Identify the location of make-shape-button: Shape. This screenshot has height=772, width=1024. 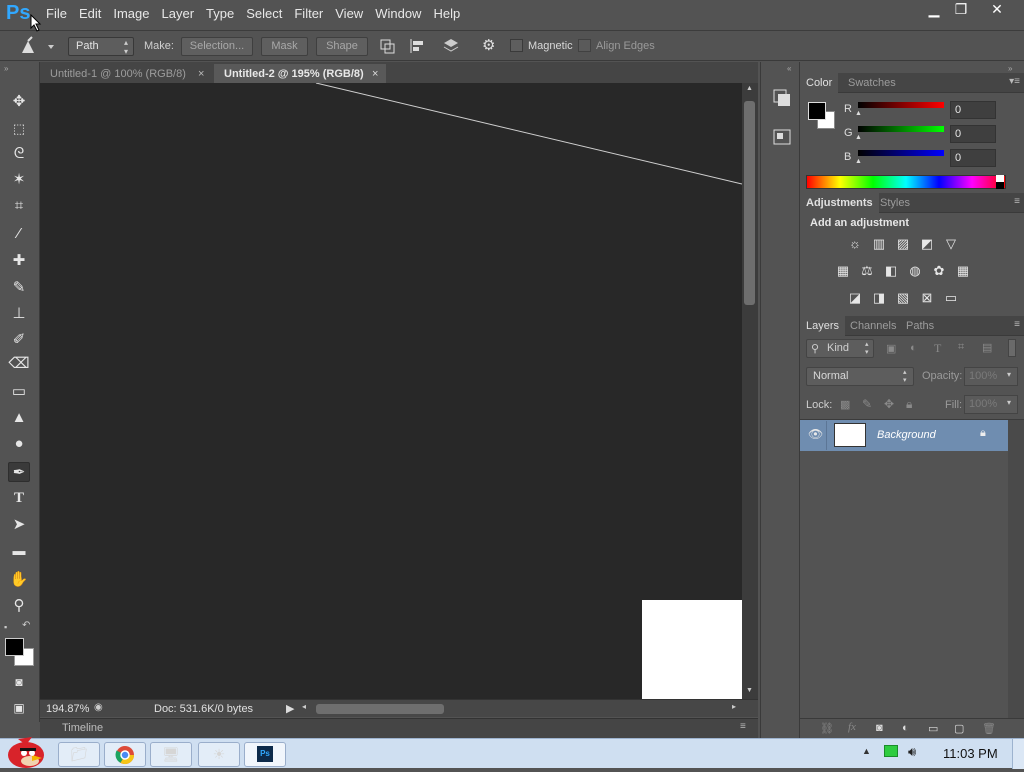
(342, 46).